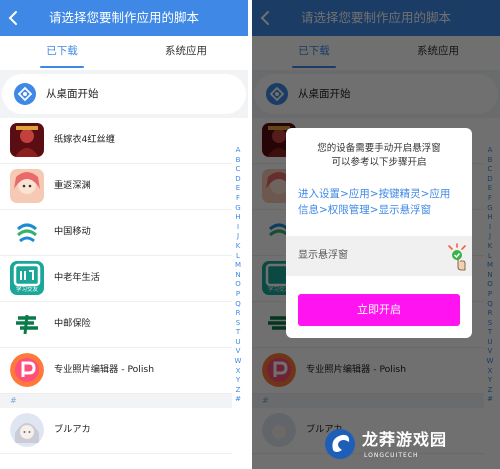 Image resolution: width=500 pixels, height=469 pixels. I want to click on list-item: 专业照片编辑器 - Polish, so click(116, 371).